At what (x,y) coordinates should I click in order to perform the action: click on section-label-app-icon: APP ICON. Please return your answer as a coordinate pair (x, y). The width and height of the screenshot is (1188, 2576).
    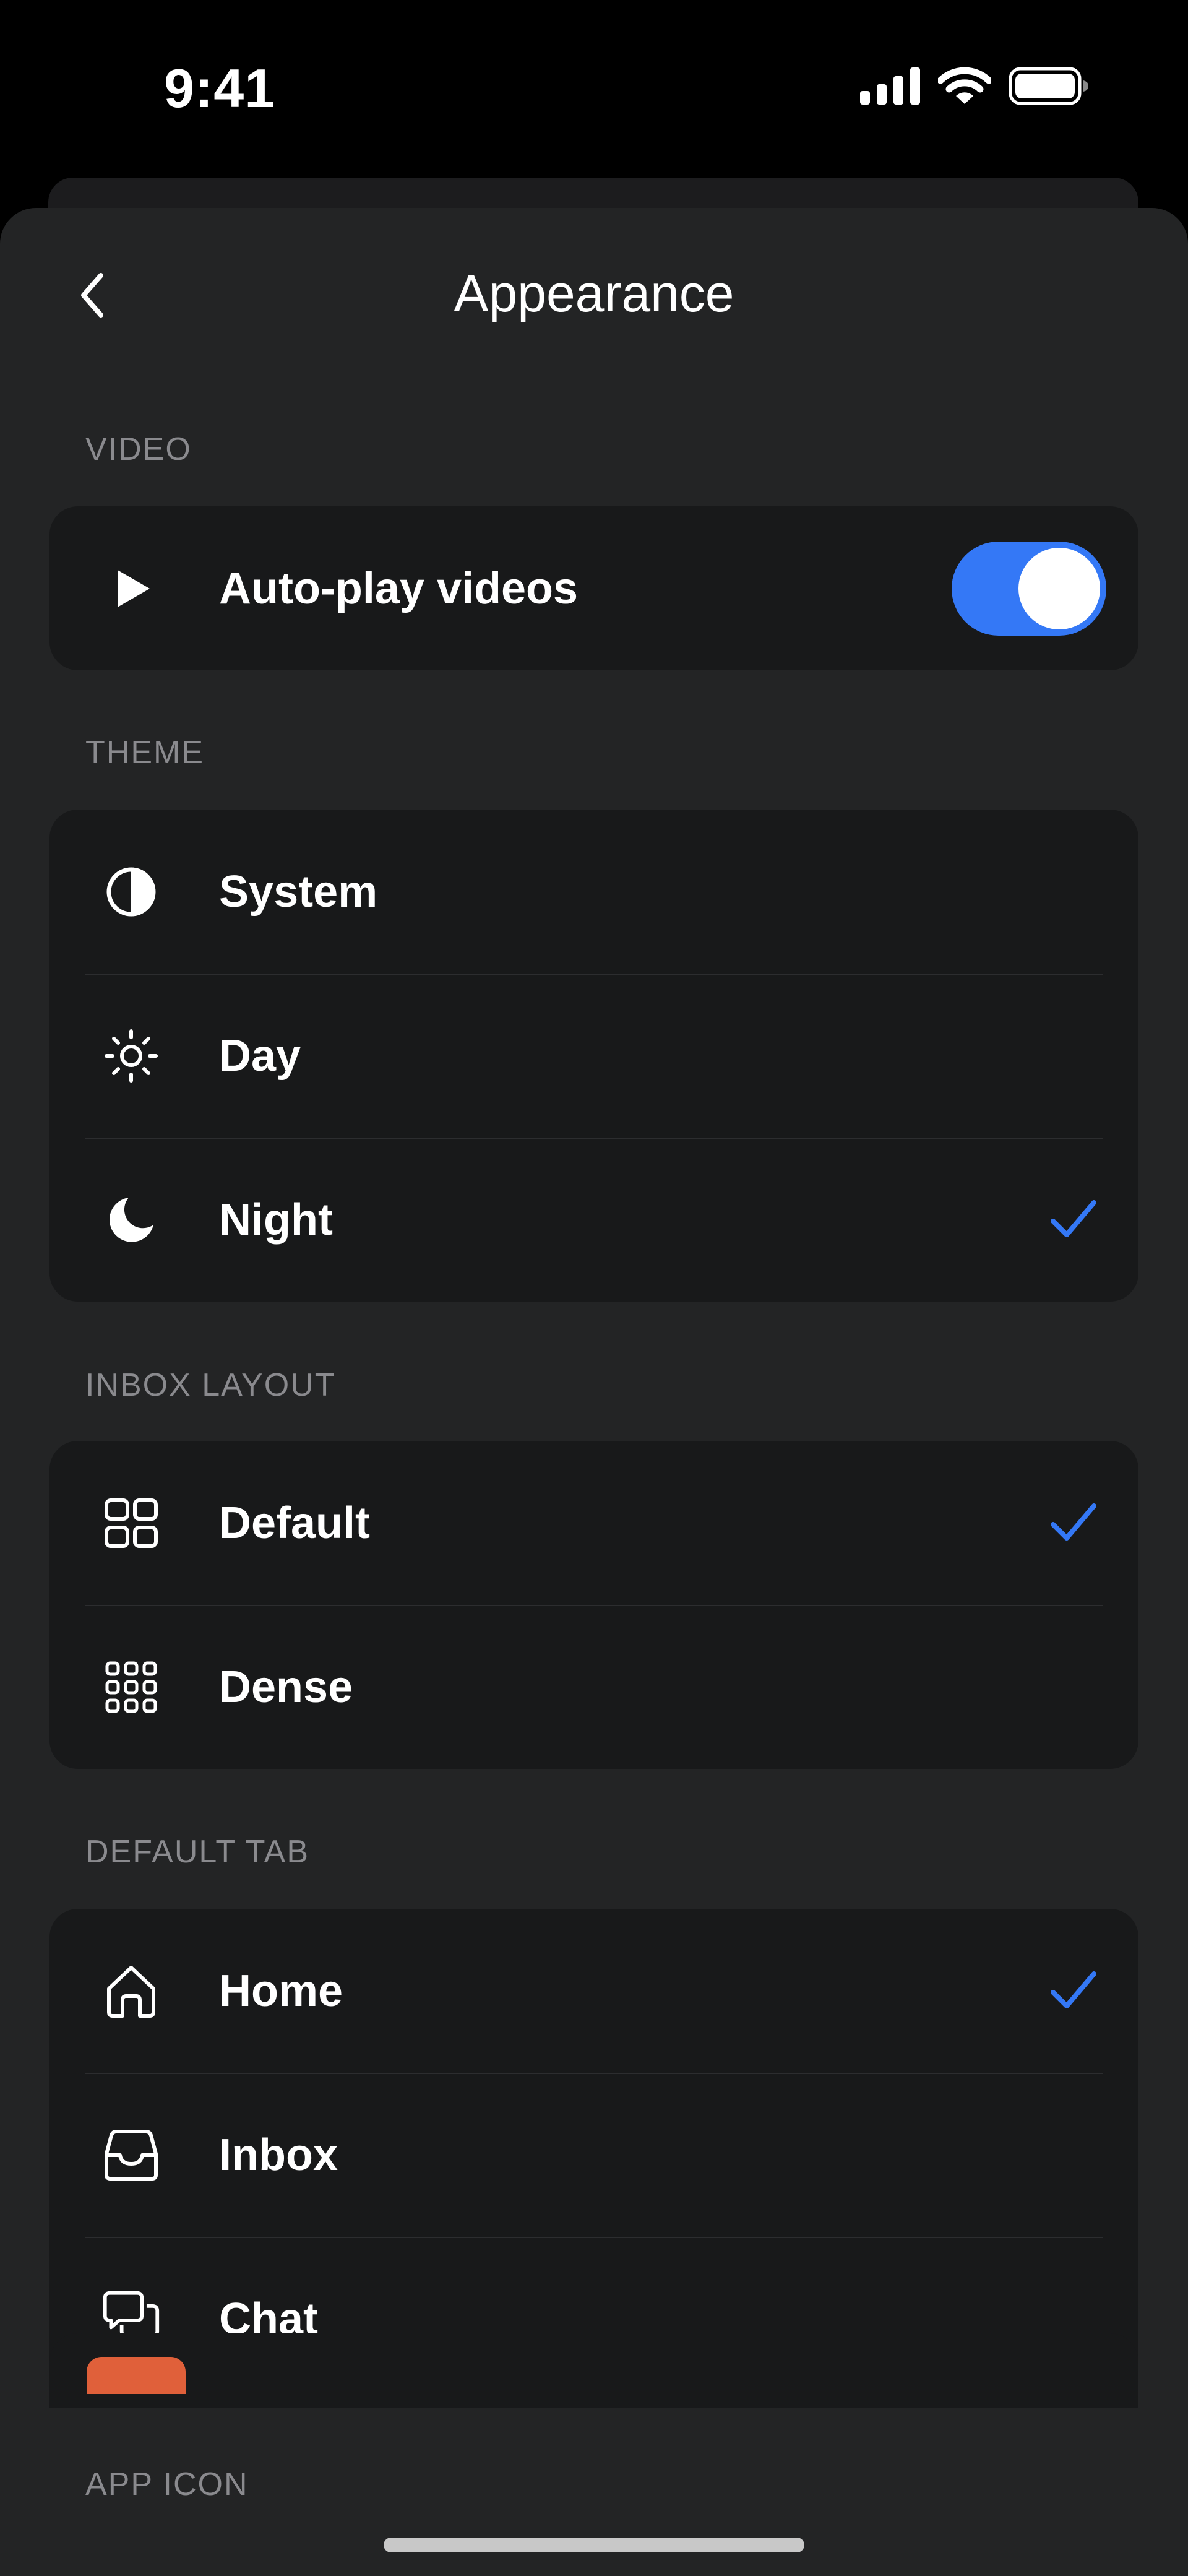
    Looking at the image, I should click on (167, 2484).